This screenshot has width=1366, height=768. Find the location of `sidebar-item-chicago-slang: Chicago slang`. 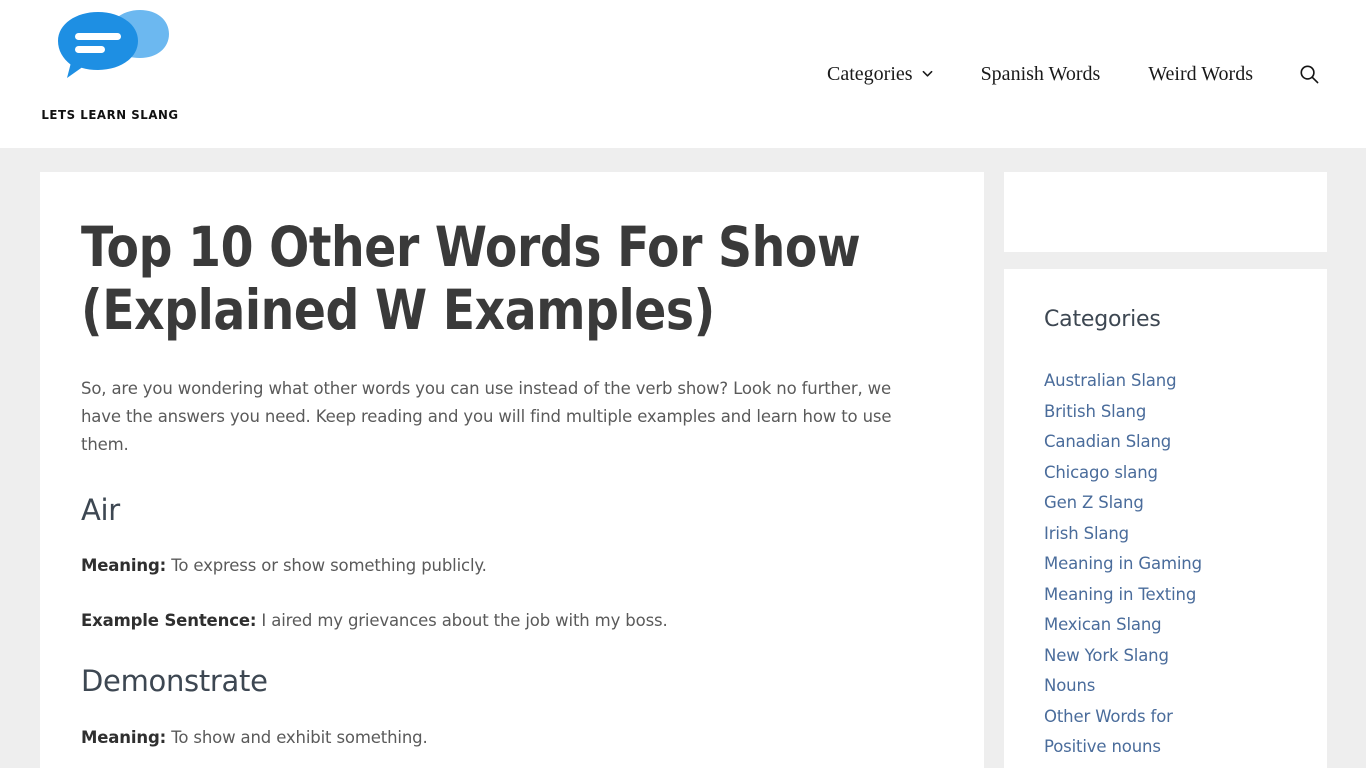

sidebar-item-chicago-slang: Chicago slang is located at coordinates (1165, 473).